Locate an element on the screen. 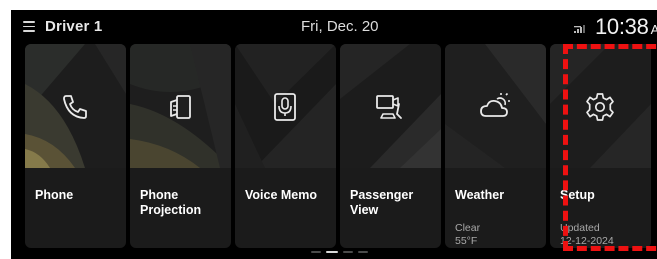 Image resolution: width=657 pixels, height=259 pixels. phone-icon is located at coordinates (75, 107).